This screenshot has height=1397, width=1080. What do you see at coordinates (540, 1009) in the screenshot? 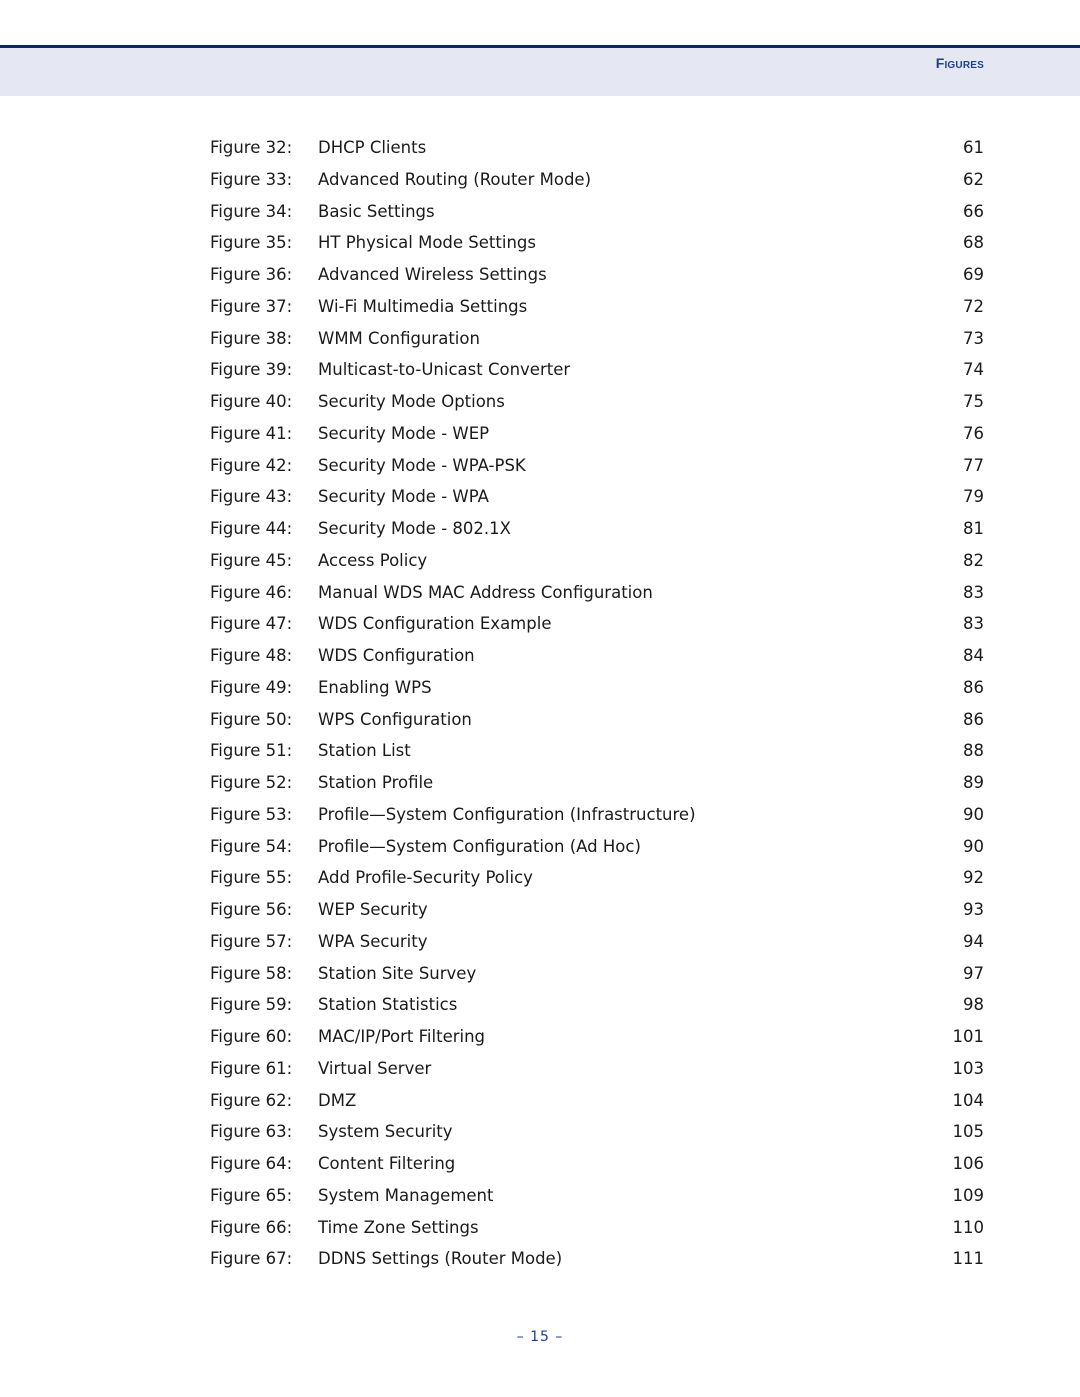
I see `toc-entry: Figure 59: Station Statistics 98` at bounding box center [540, 1009].